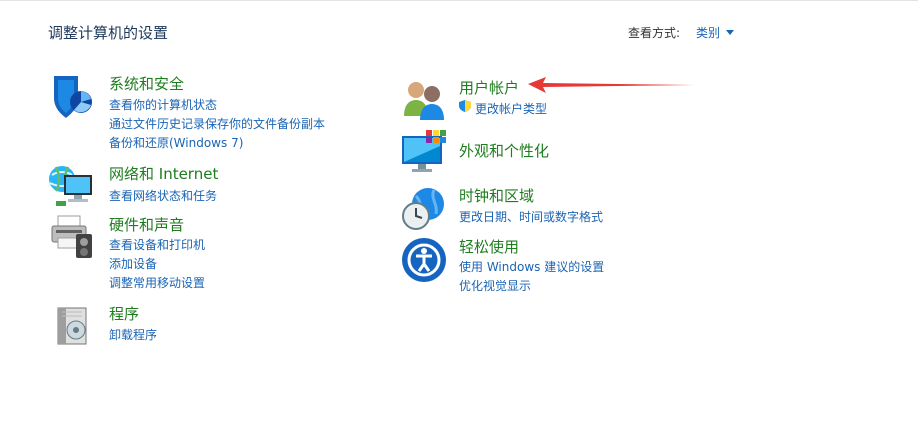  What do you see at coordinates (531, 266) in the screenshot?
I see `link-windows-recommended-settings: 使用 Windows 建议的设置` at bounding box center [531, 266].